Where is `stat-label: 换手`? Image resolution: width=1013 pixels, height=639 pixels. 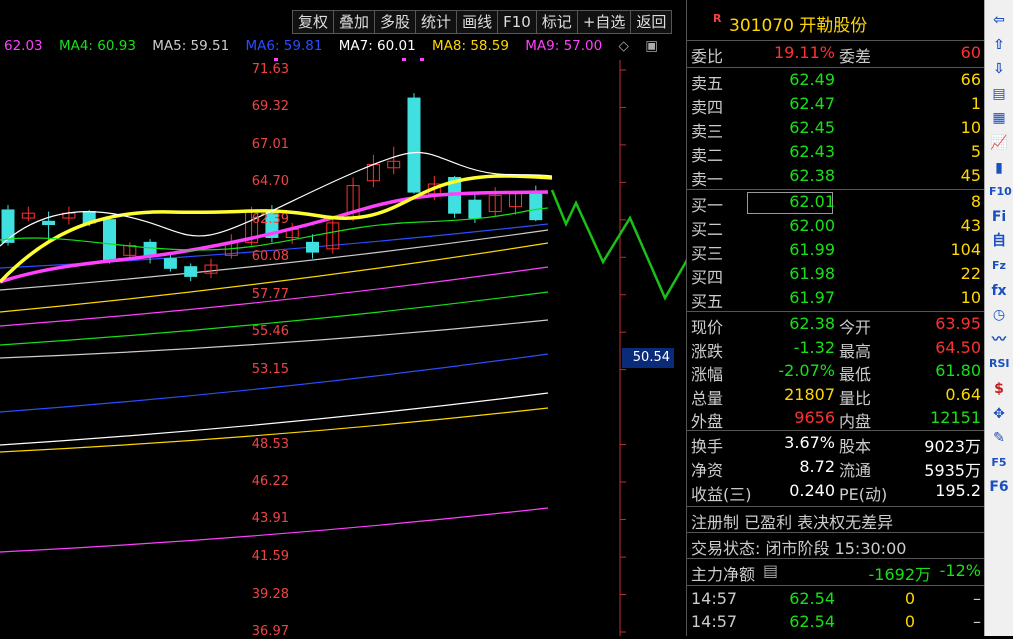 stat-label: 换手 is located at coordinates (707, 446).